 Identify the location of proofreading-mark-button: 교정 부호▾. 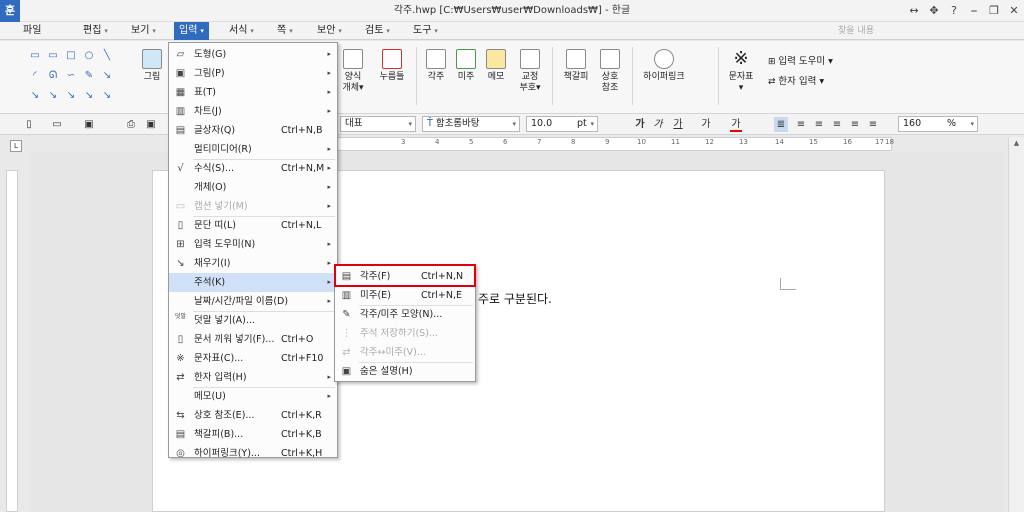
(530, 71).